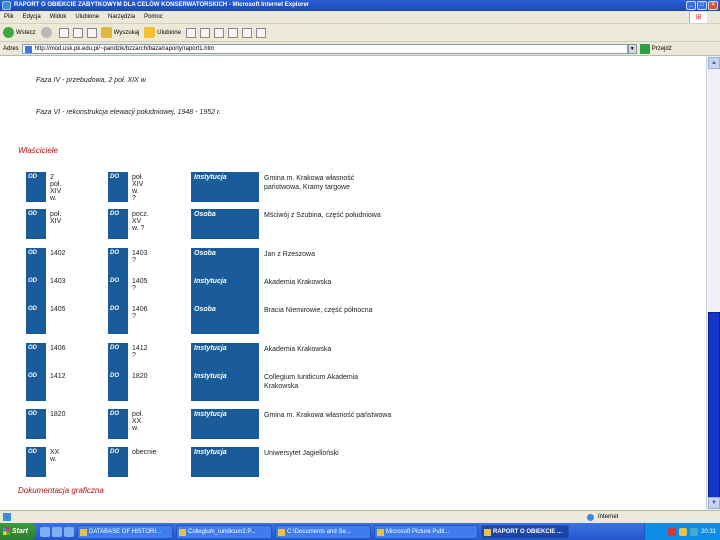 The image size is (720, 540). Describe the element at coordinates (260, 32) in the screenshot. I see `messenger-icon` at that location.